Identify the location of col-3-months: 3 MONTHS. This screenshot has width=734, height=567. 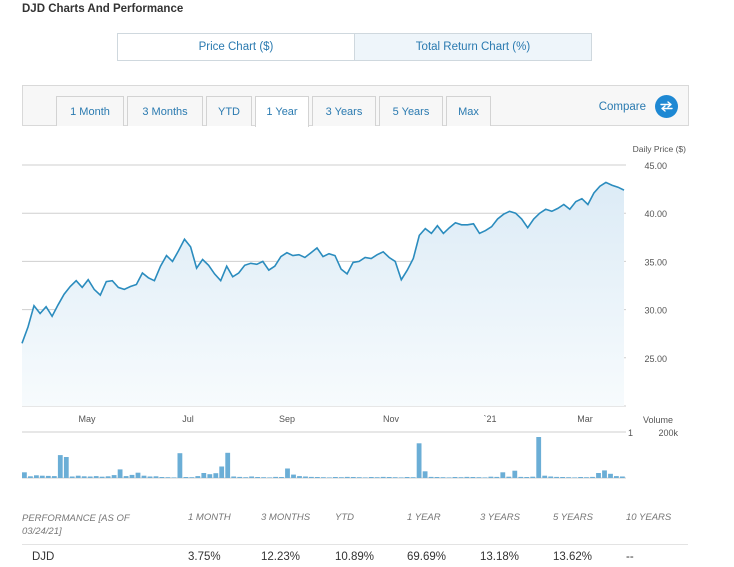
(286, 517).